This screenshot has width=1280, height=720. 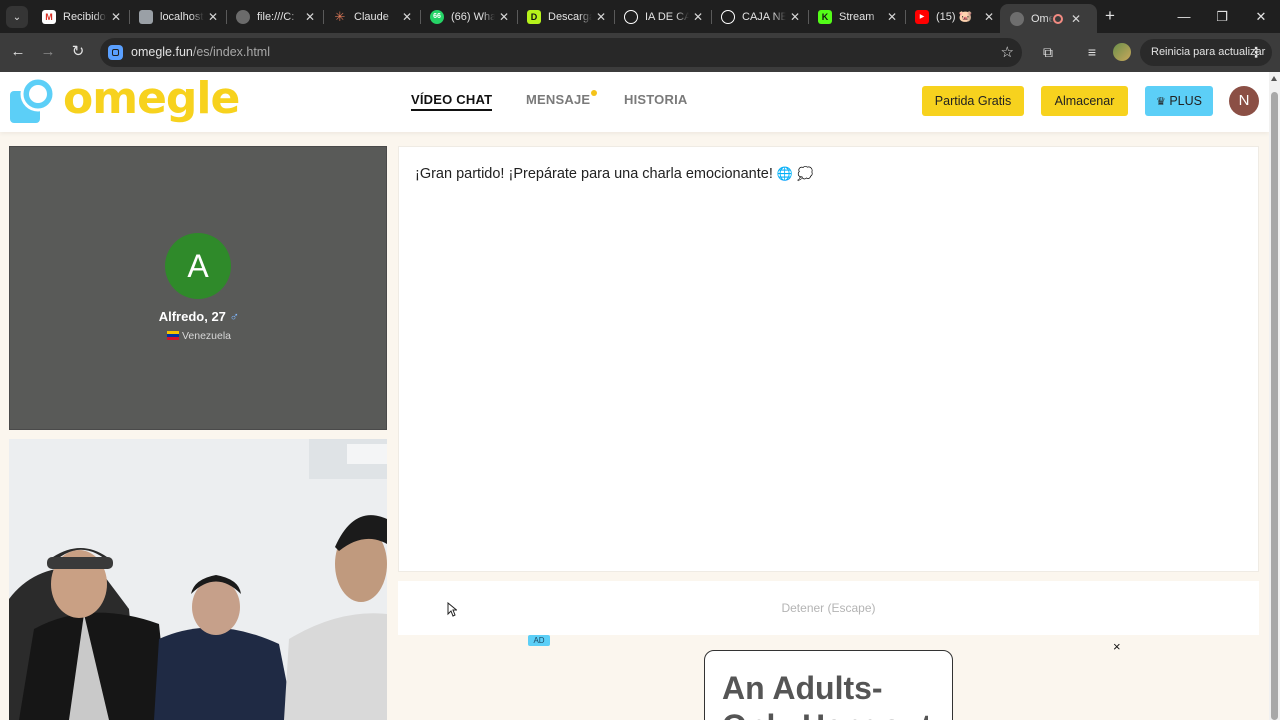 I want to click on browser-tab-title: Recibidos, so click(x=85, y=16).